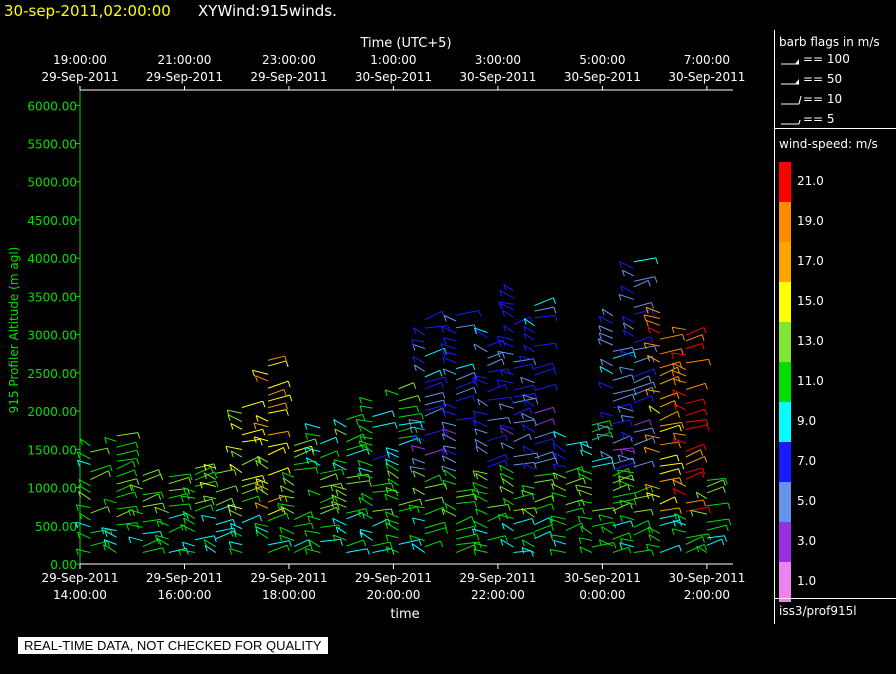 The height and width of the screenshot is (674, 896). What do you see at coordinates (807, 501) in the screenshot?
I see `colorbar-label: 5.0` at bounding box center [807, 501].